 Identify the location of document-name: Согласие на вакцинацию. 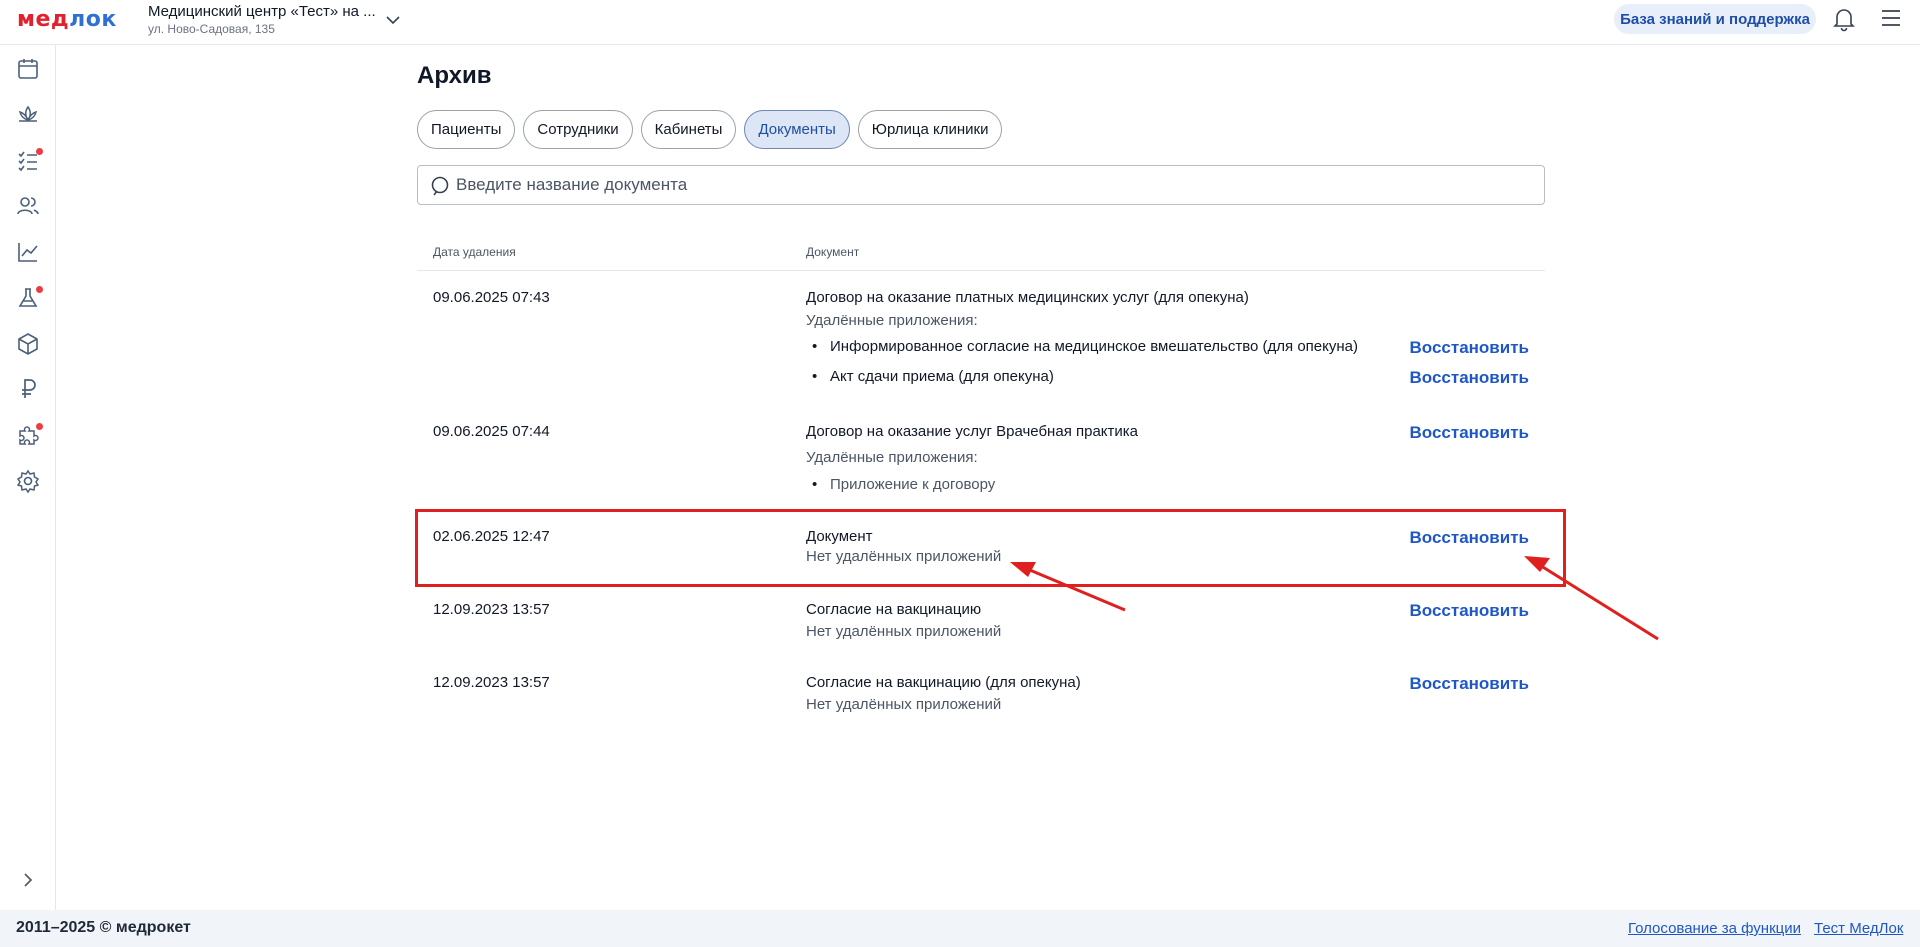
(894, 609).